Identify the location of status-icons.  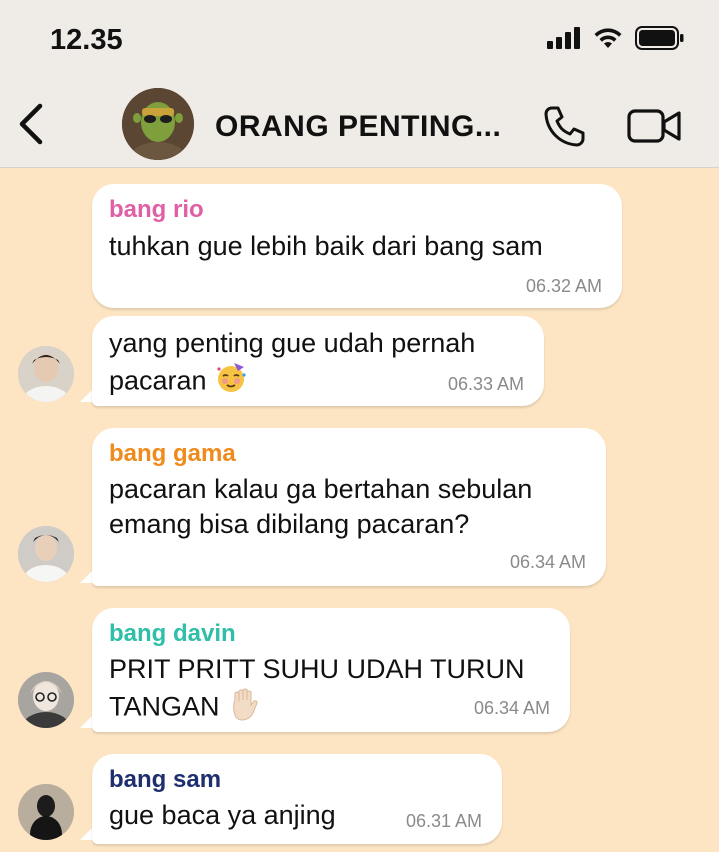
(616, 38).